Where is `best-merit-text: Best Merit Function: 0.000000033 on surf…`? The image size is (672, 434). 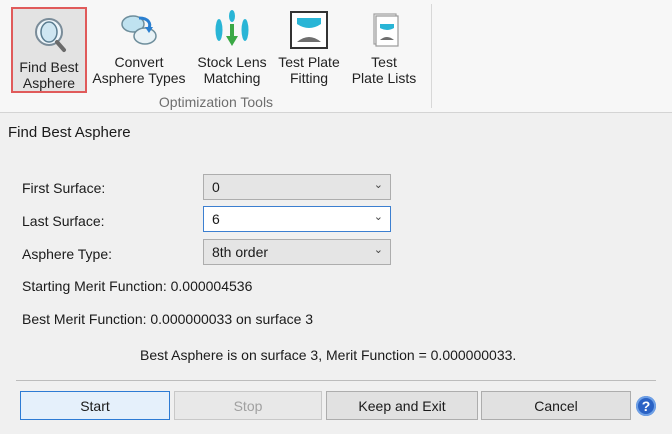
best-merit-text: Best Merit Function: 0.000000033 on surf… is located at coordinates (168, 319).